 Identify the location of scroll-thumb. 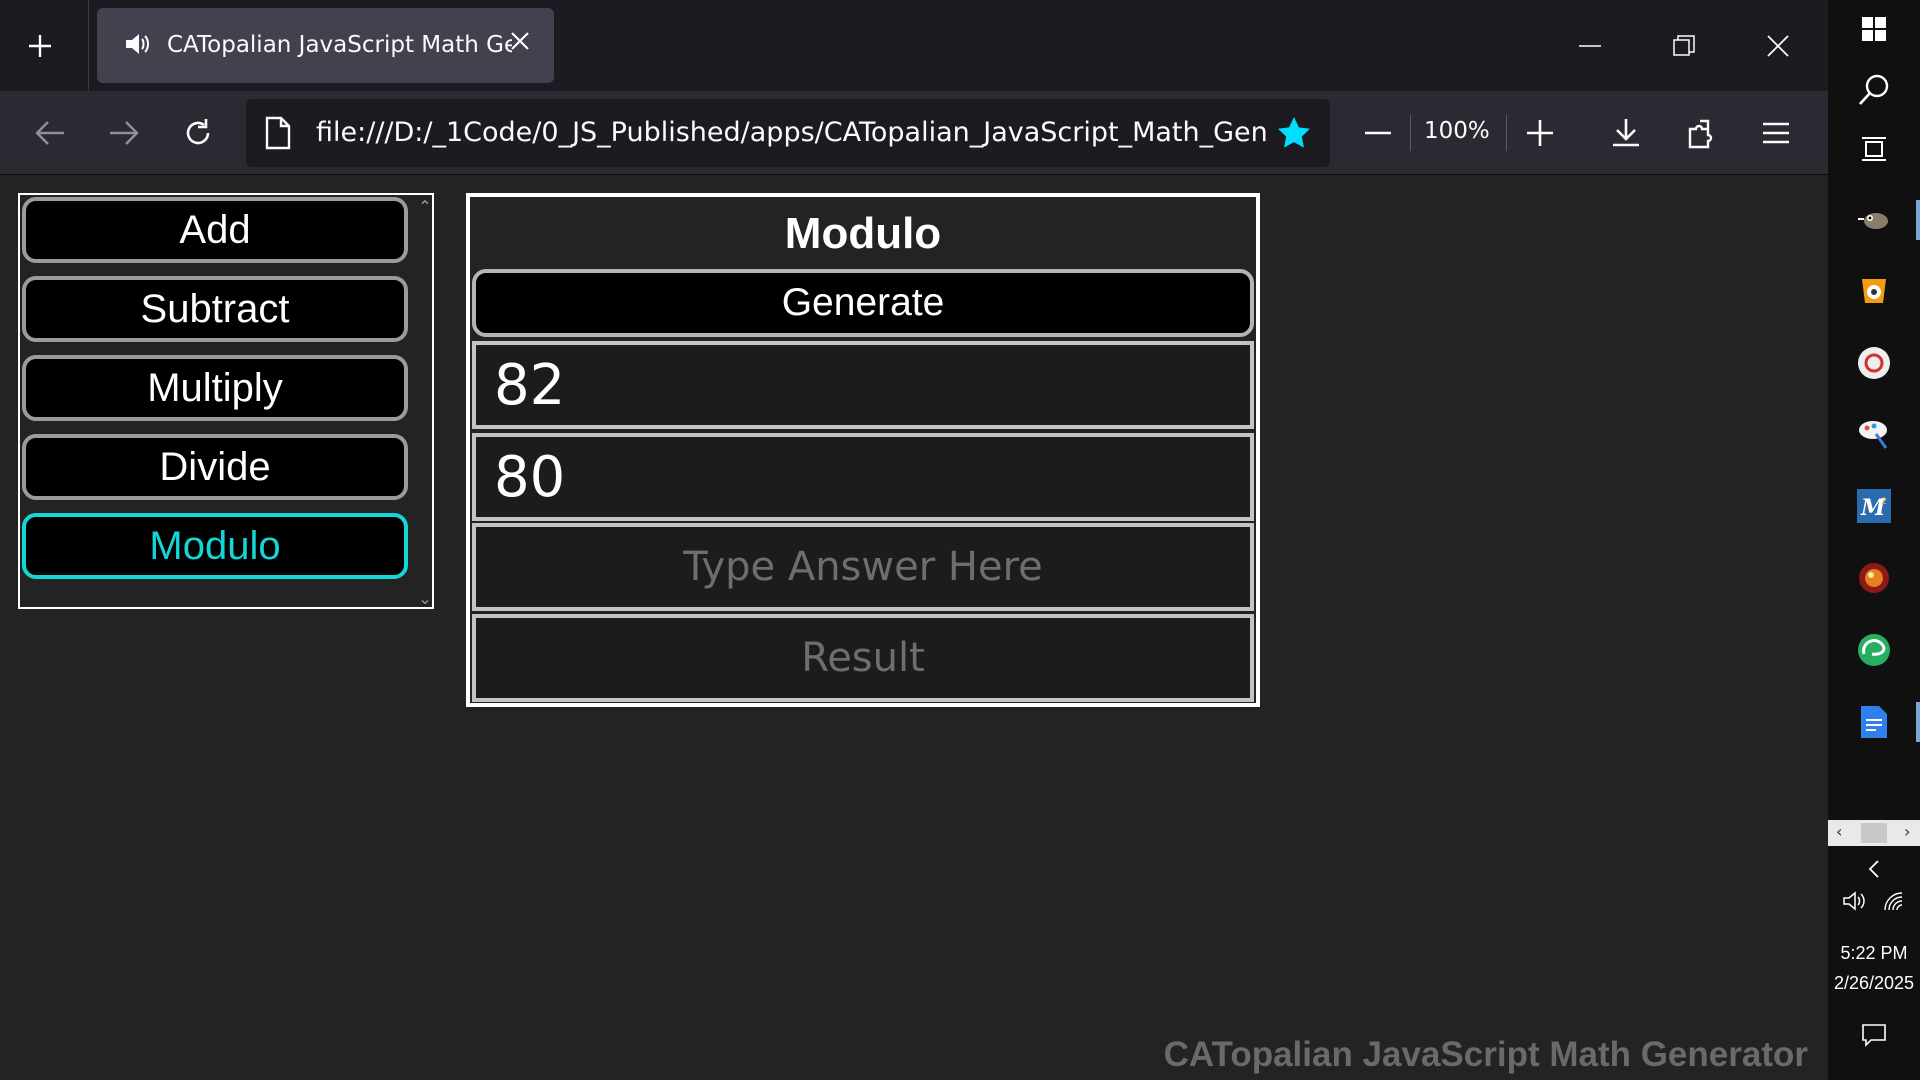
(1874, 833).